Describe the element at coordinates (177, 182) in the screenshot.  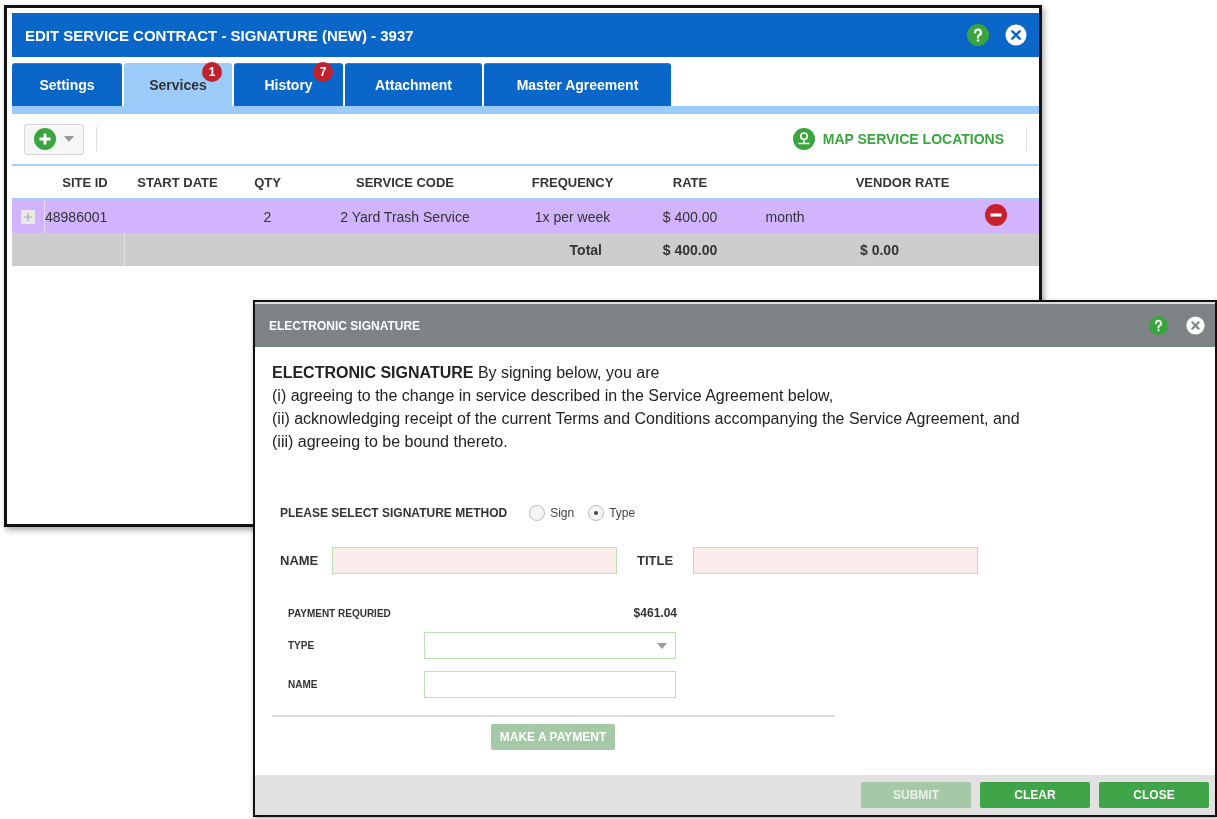
I see `column-header: START DATE` at that location.